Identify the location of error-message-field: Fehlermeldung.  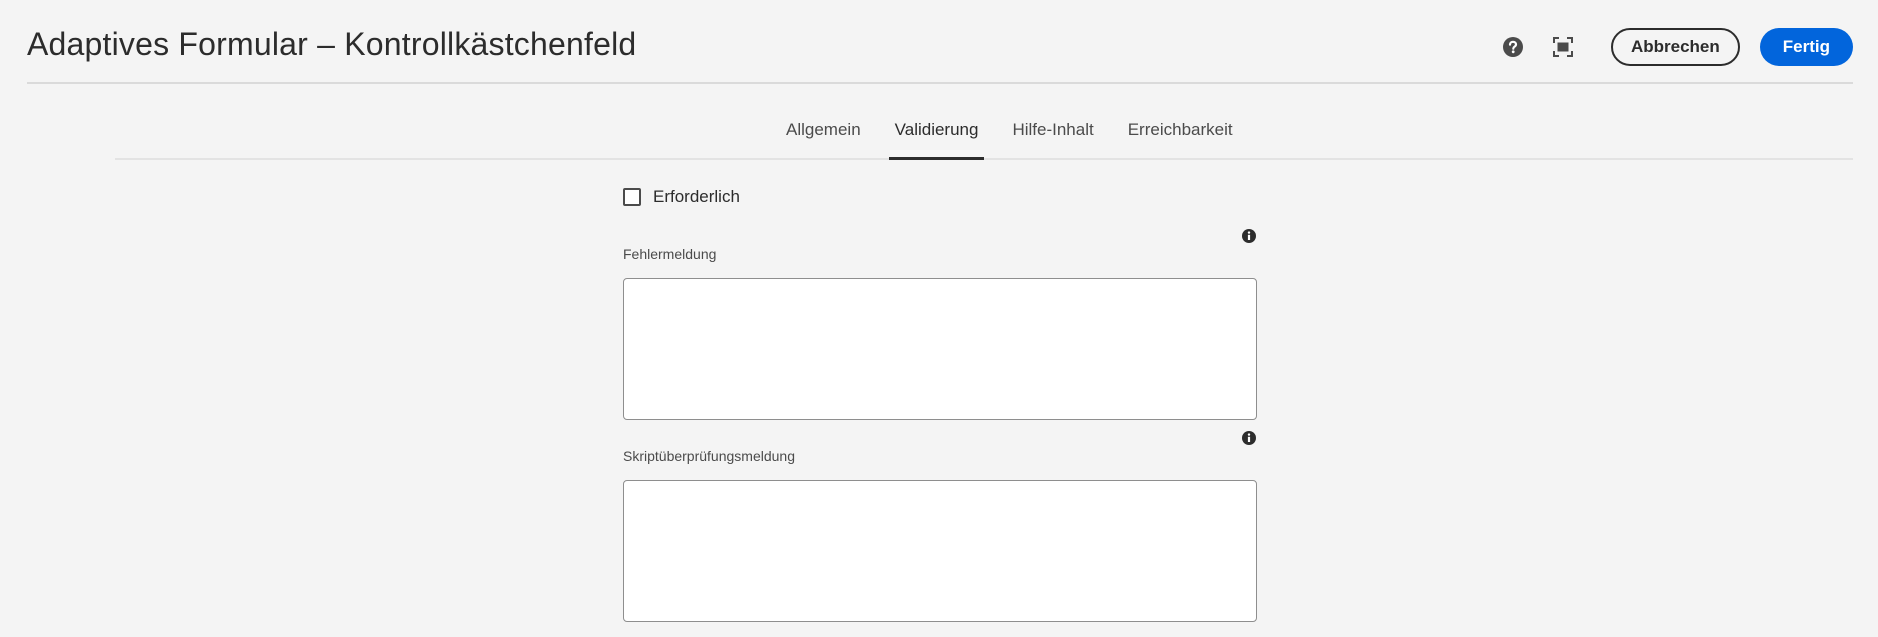
(940, 324).